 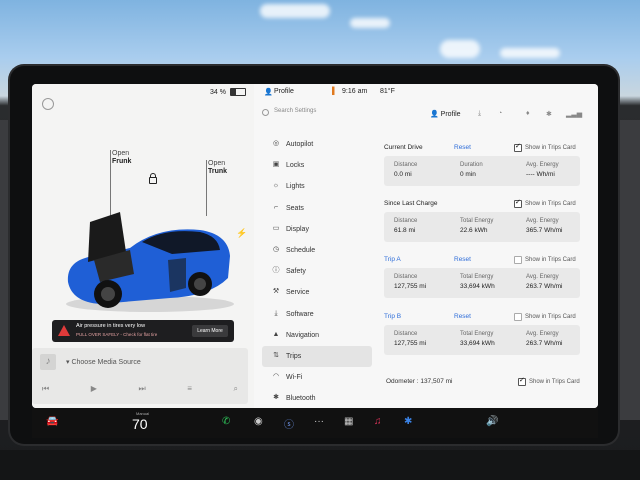 What do you see at coordinates (317, 314) in the screenshot?
I see `nav-software: ⤓ Software` at bounding box center [317, 314].